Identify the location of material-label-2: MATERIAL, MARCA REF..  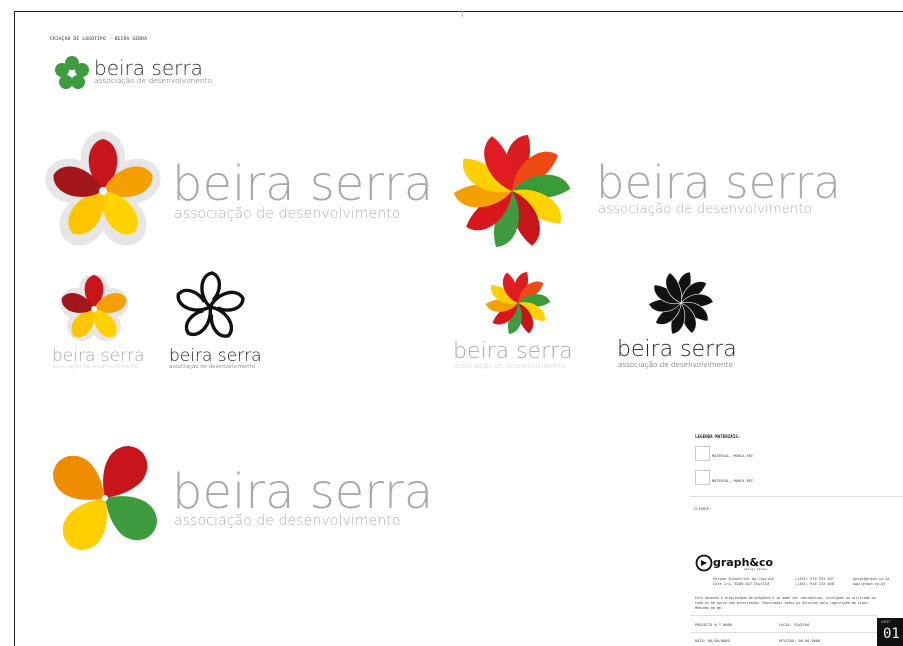
(734, 481).